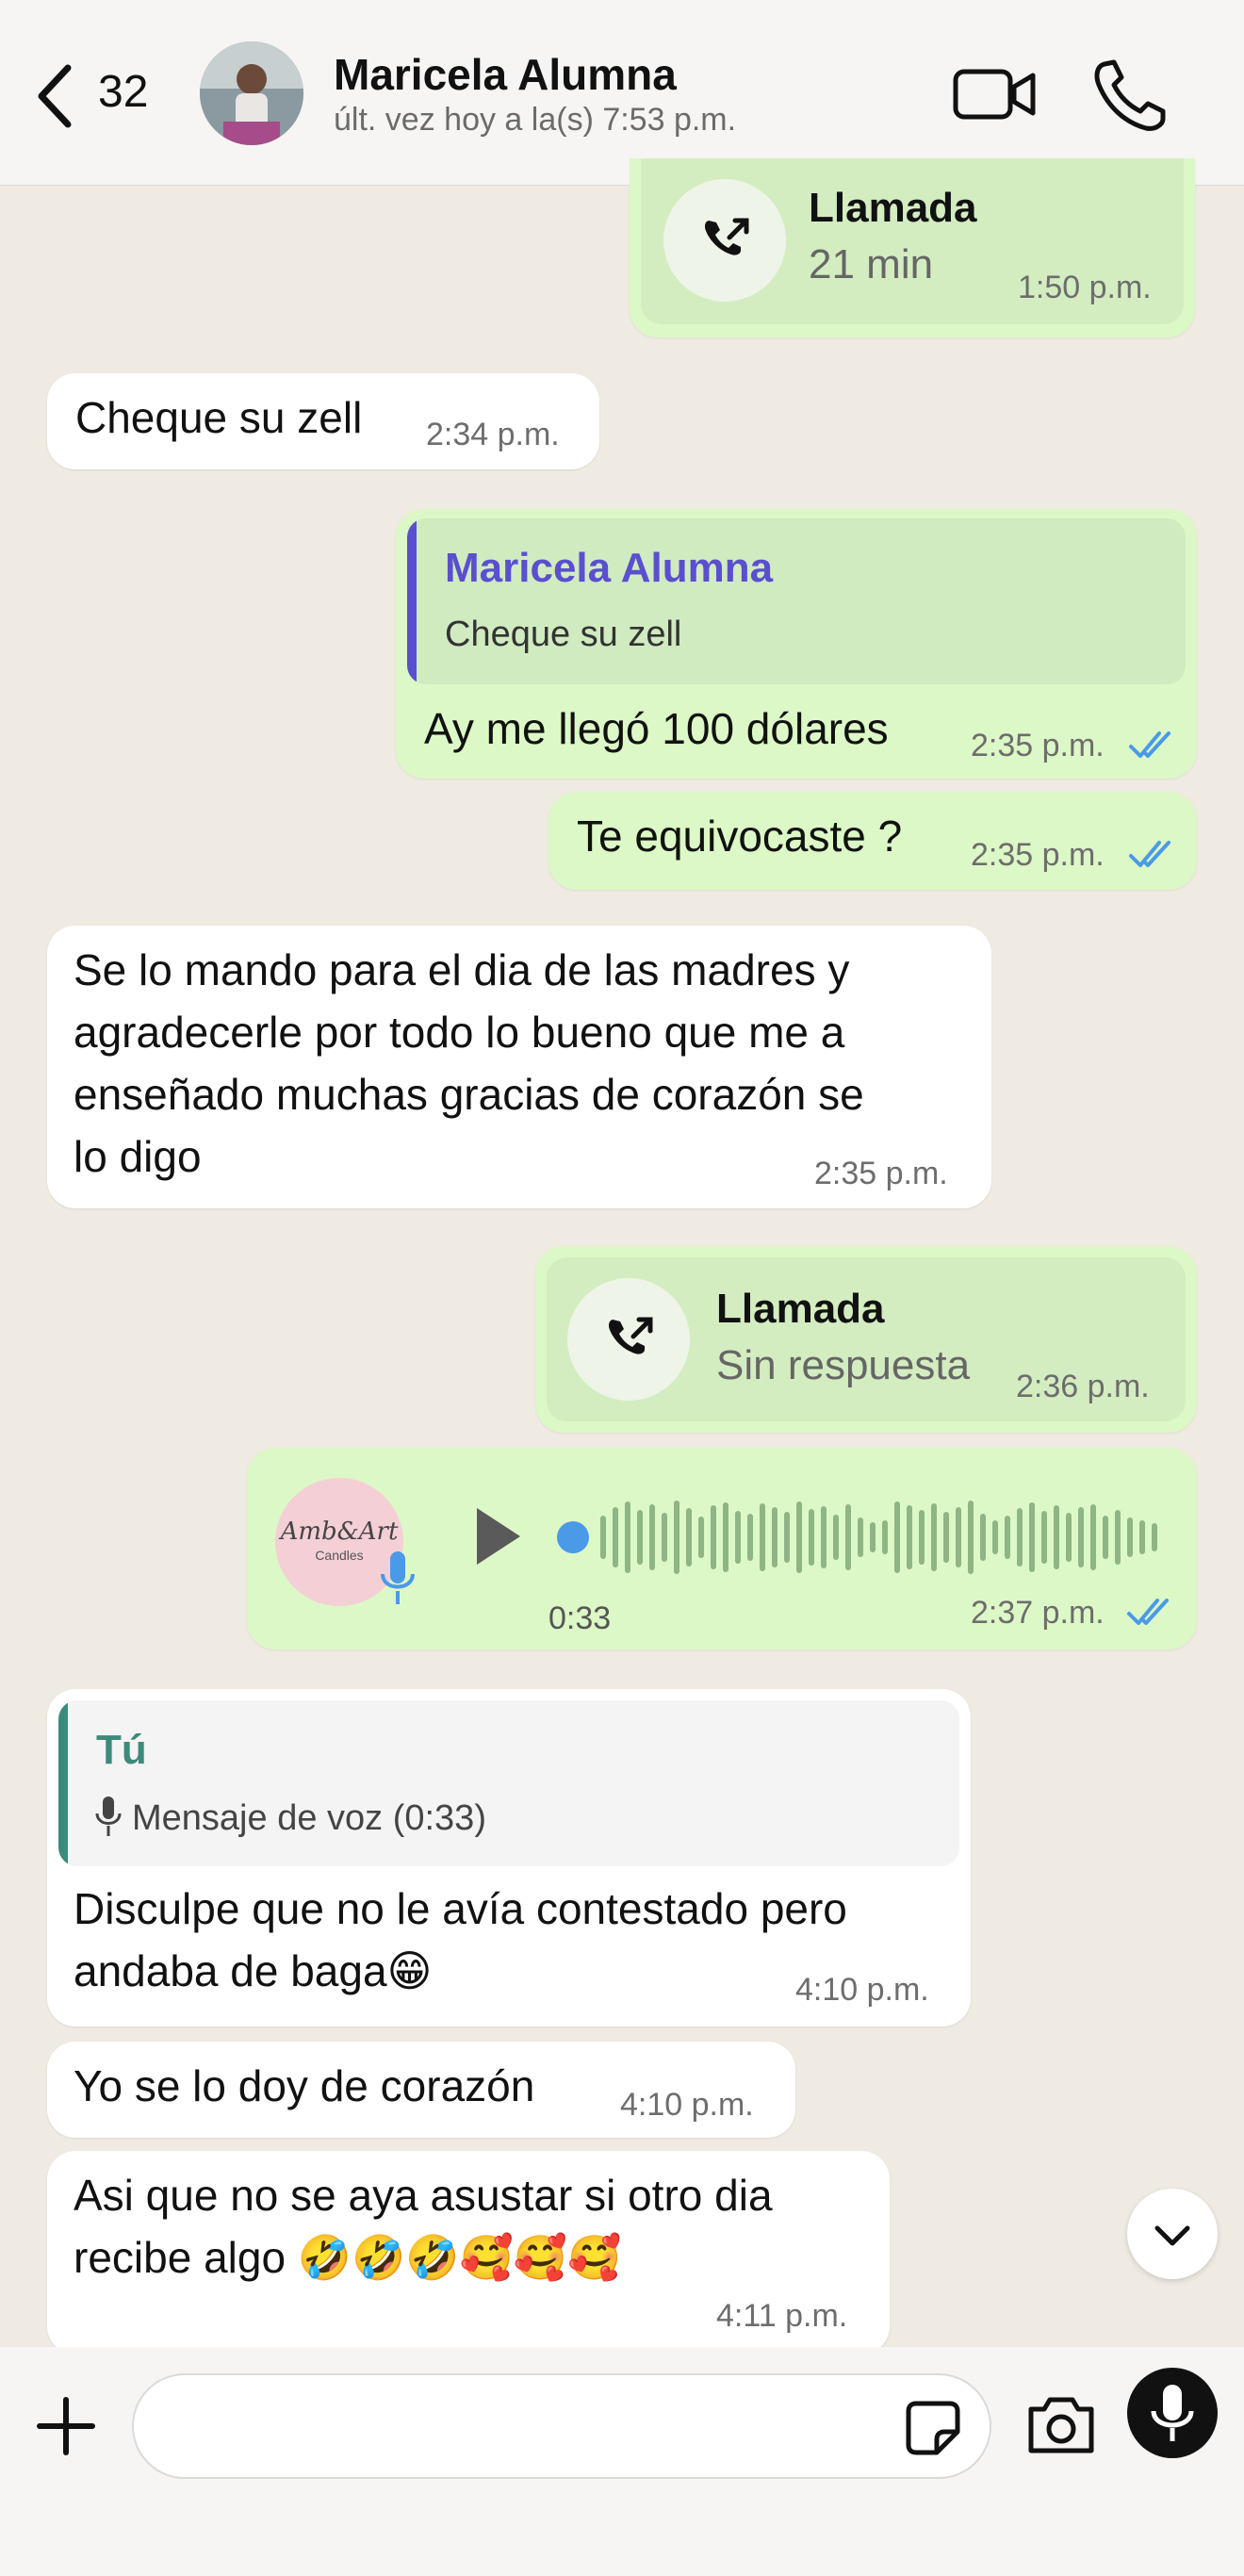 The width and height of the screenshot is (1244, 2576). I want to click on message-outgoing: Te equivocaste ? 2:35 p.m., so click(872, 841).